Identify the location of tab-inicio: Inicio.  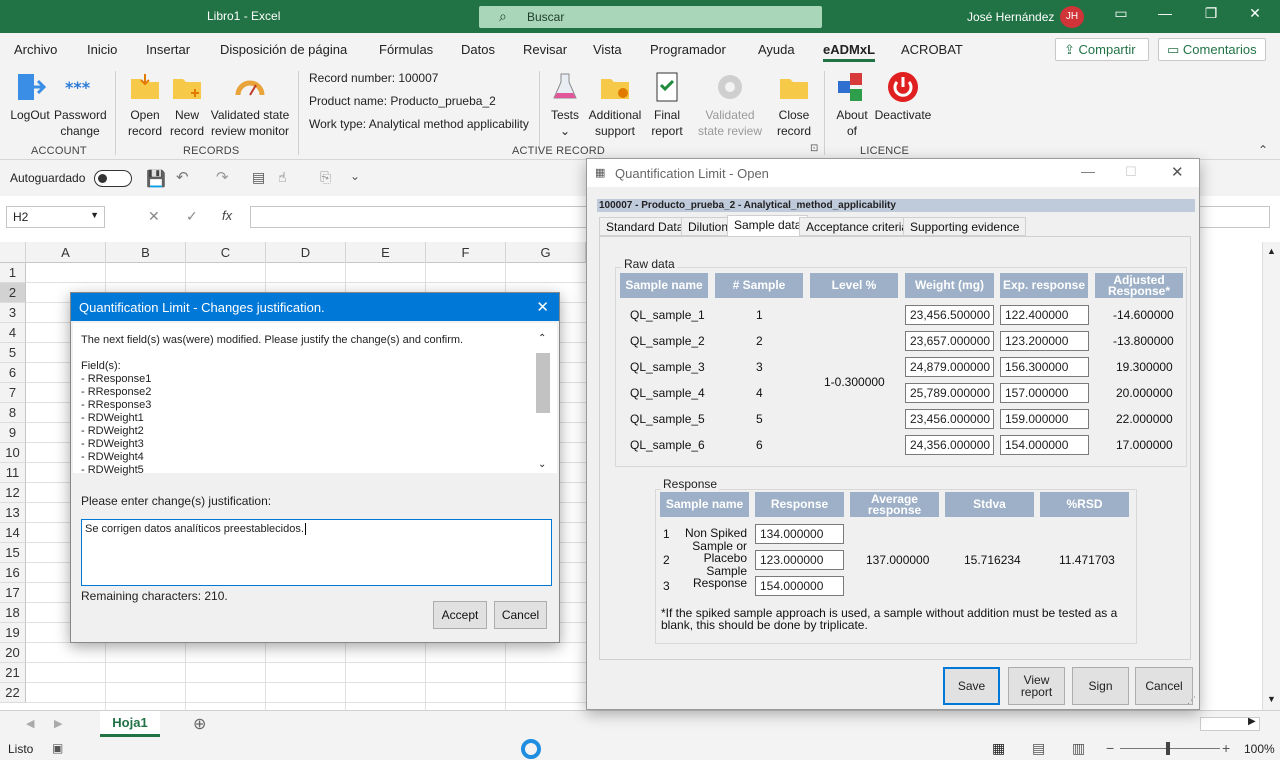
(102, 49).